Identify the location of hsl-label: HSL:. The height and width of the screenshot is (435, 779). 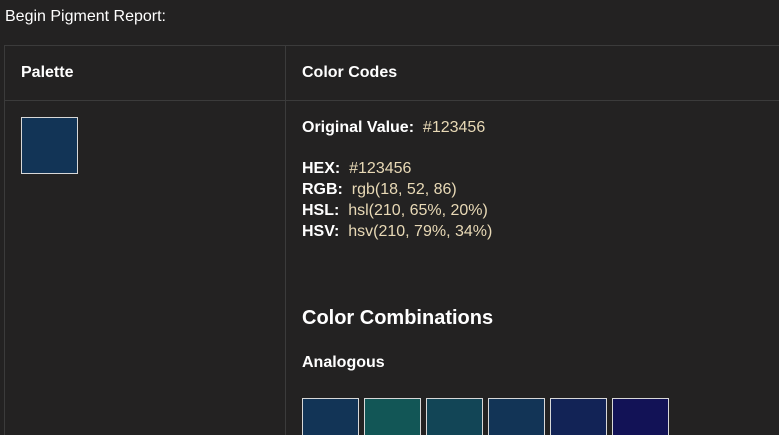
(321, 210).